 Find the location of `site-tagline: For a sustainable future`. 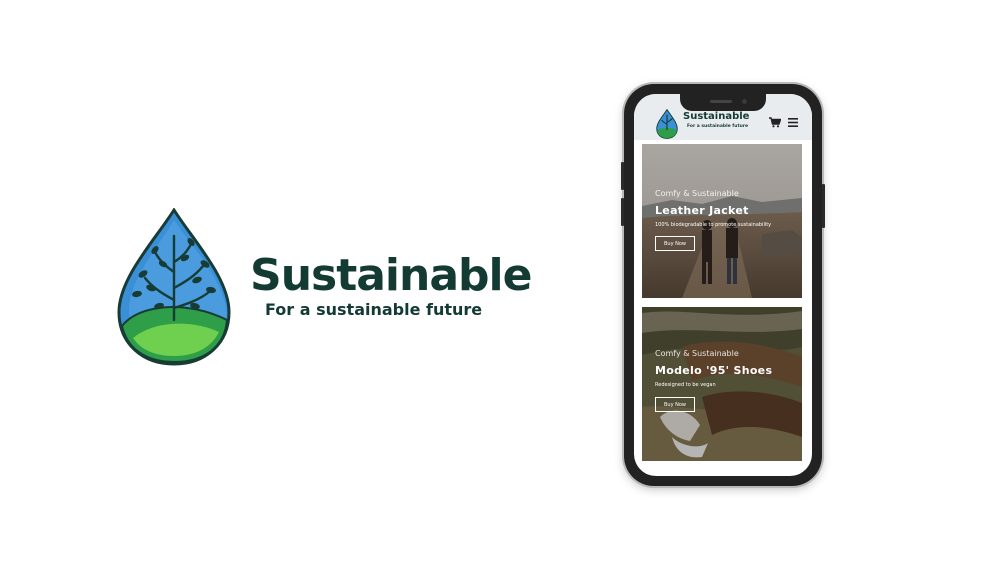

site-tagline: For a sustainable future is located at coordinates (718, 126).